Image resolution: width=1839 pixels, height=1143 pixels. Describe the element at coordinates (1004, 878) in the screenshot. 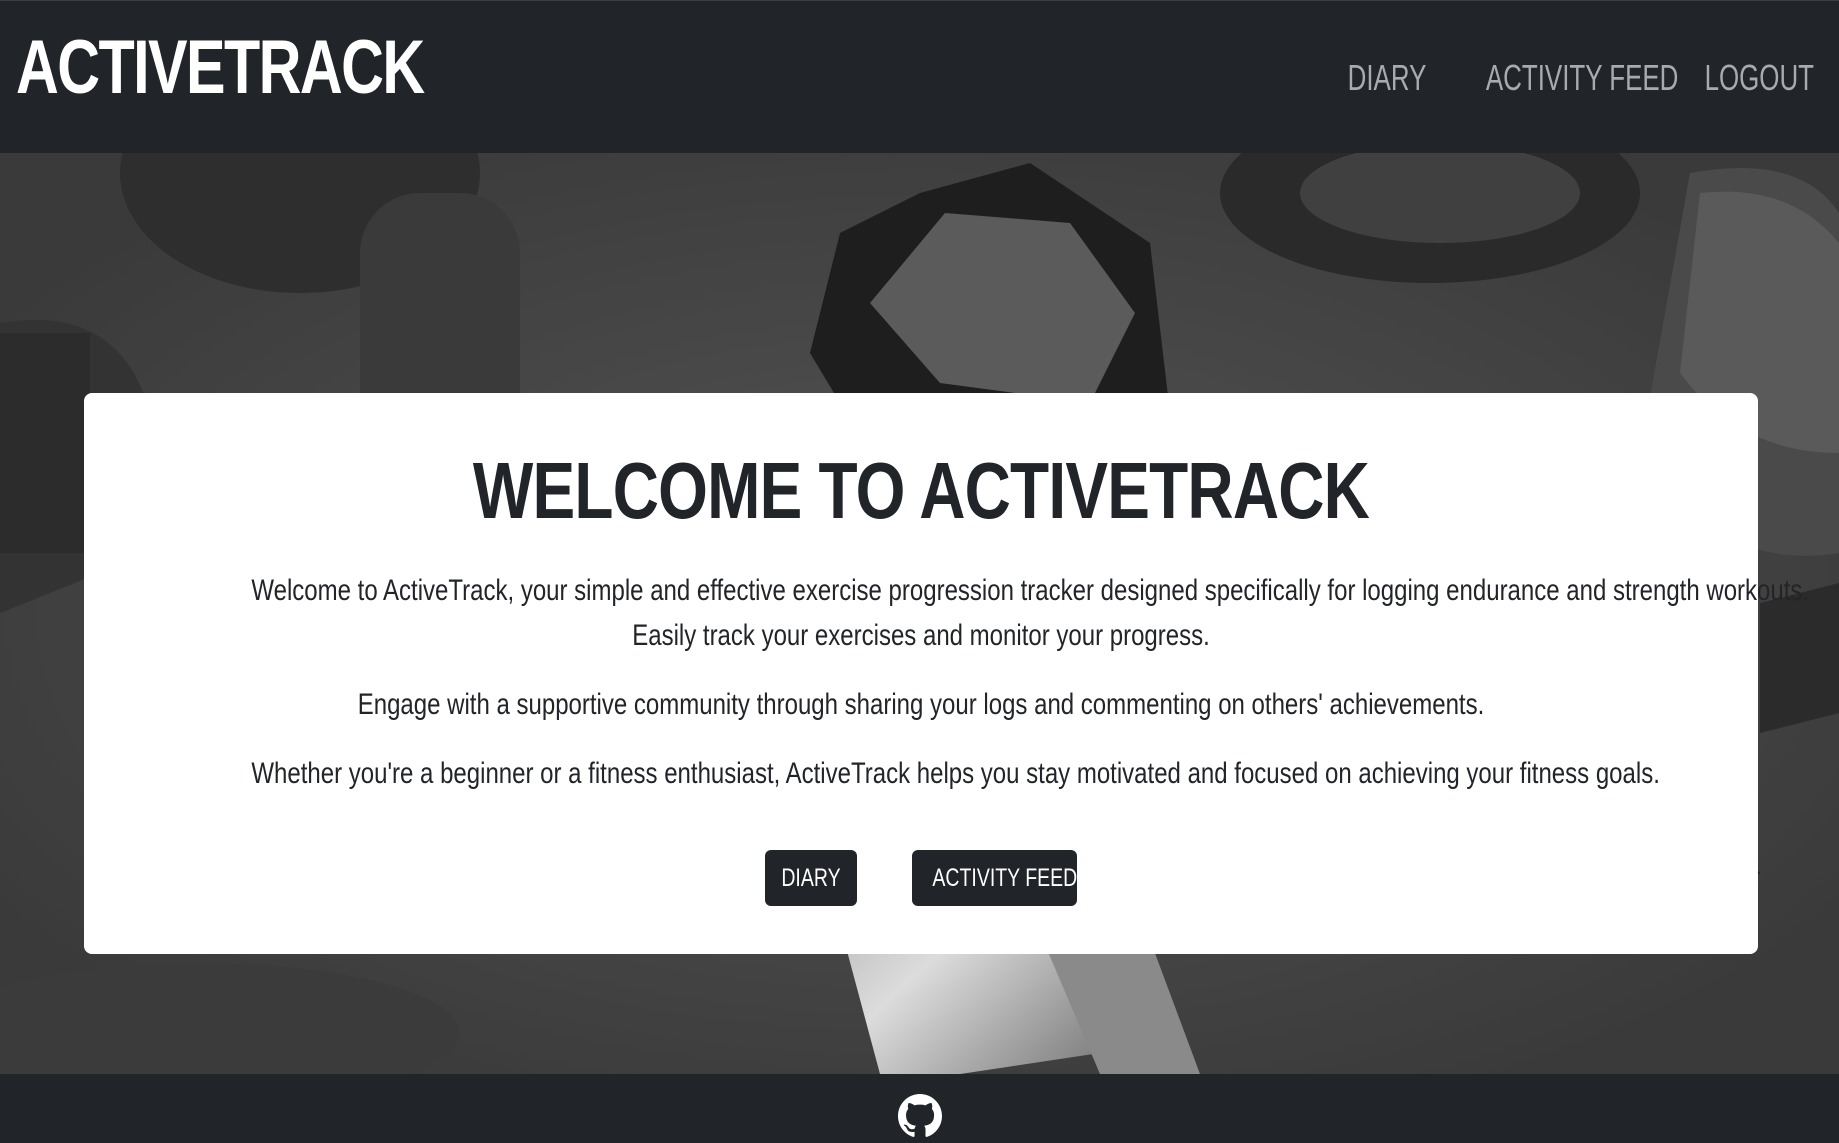

I see `activity-feed-button-label: ACTIVITY FEED` at that location.